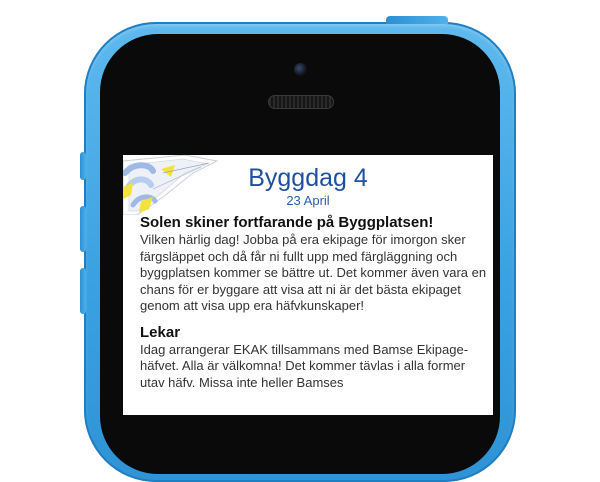  Describe the element at coordinates (160, 332) in the screenshot. I see `section-heading: Lekar` at that location.